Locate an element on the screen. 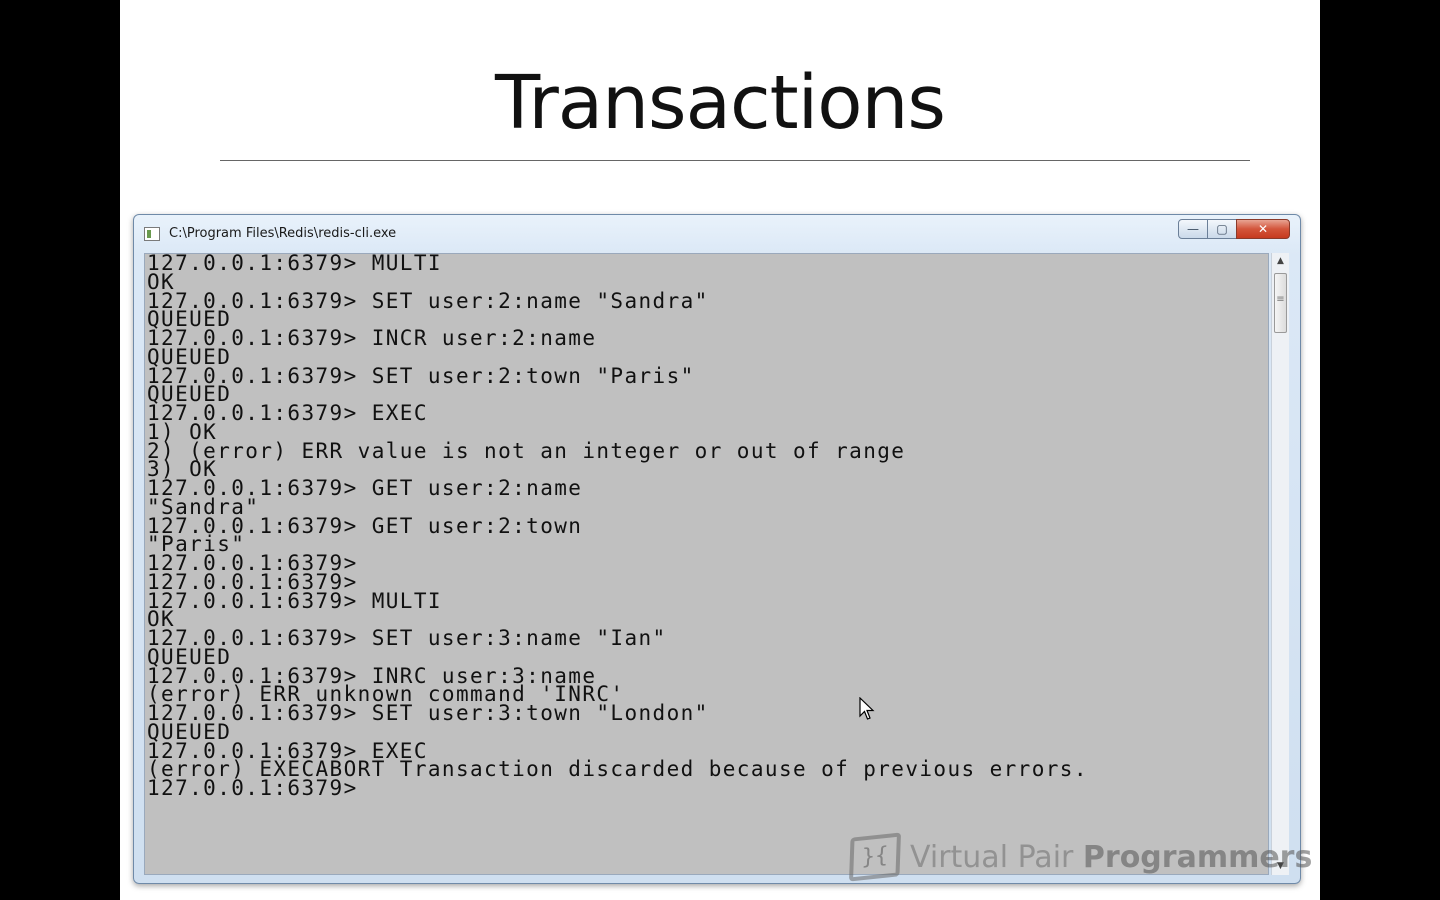 This screenshot has width=1440, height=900. vertical-scrollbar: ▲ ▼ is located at coordinates (1280, 564).